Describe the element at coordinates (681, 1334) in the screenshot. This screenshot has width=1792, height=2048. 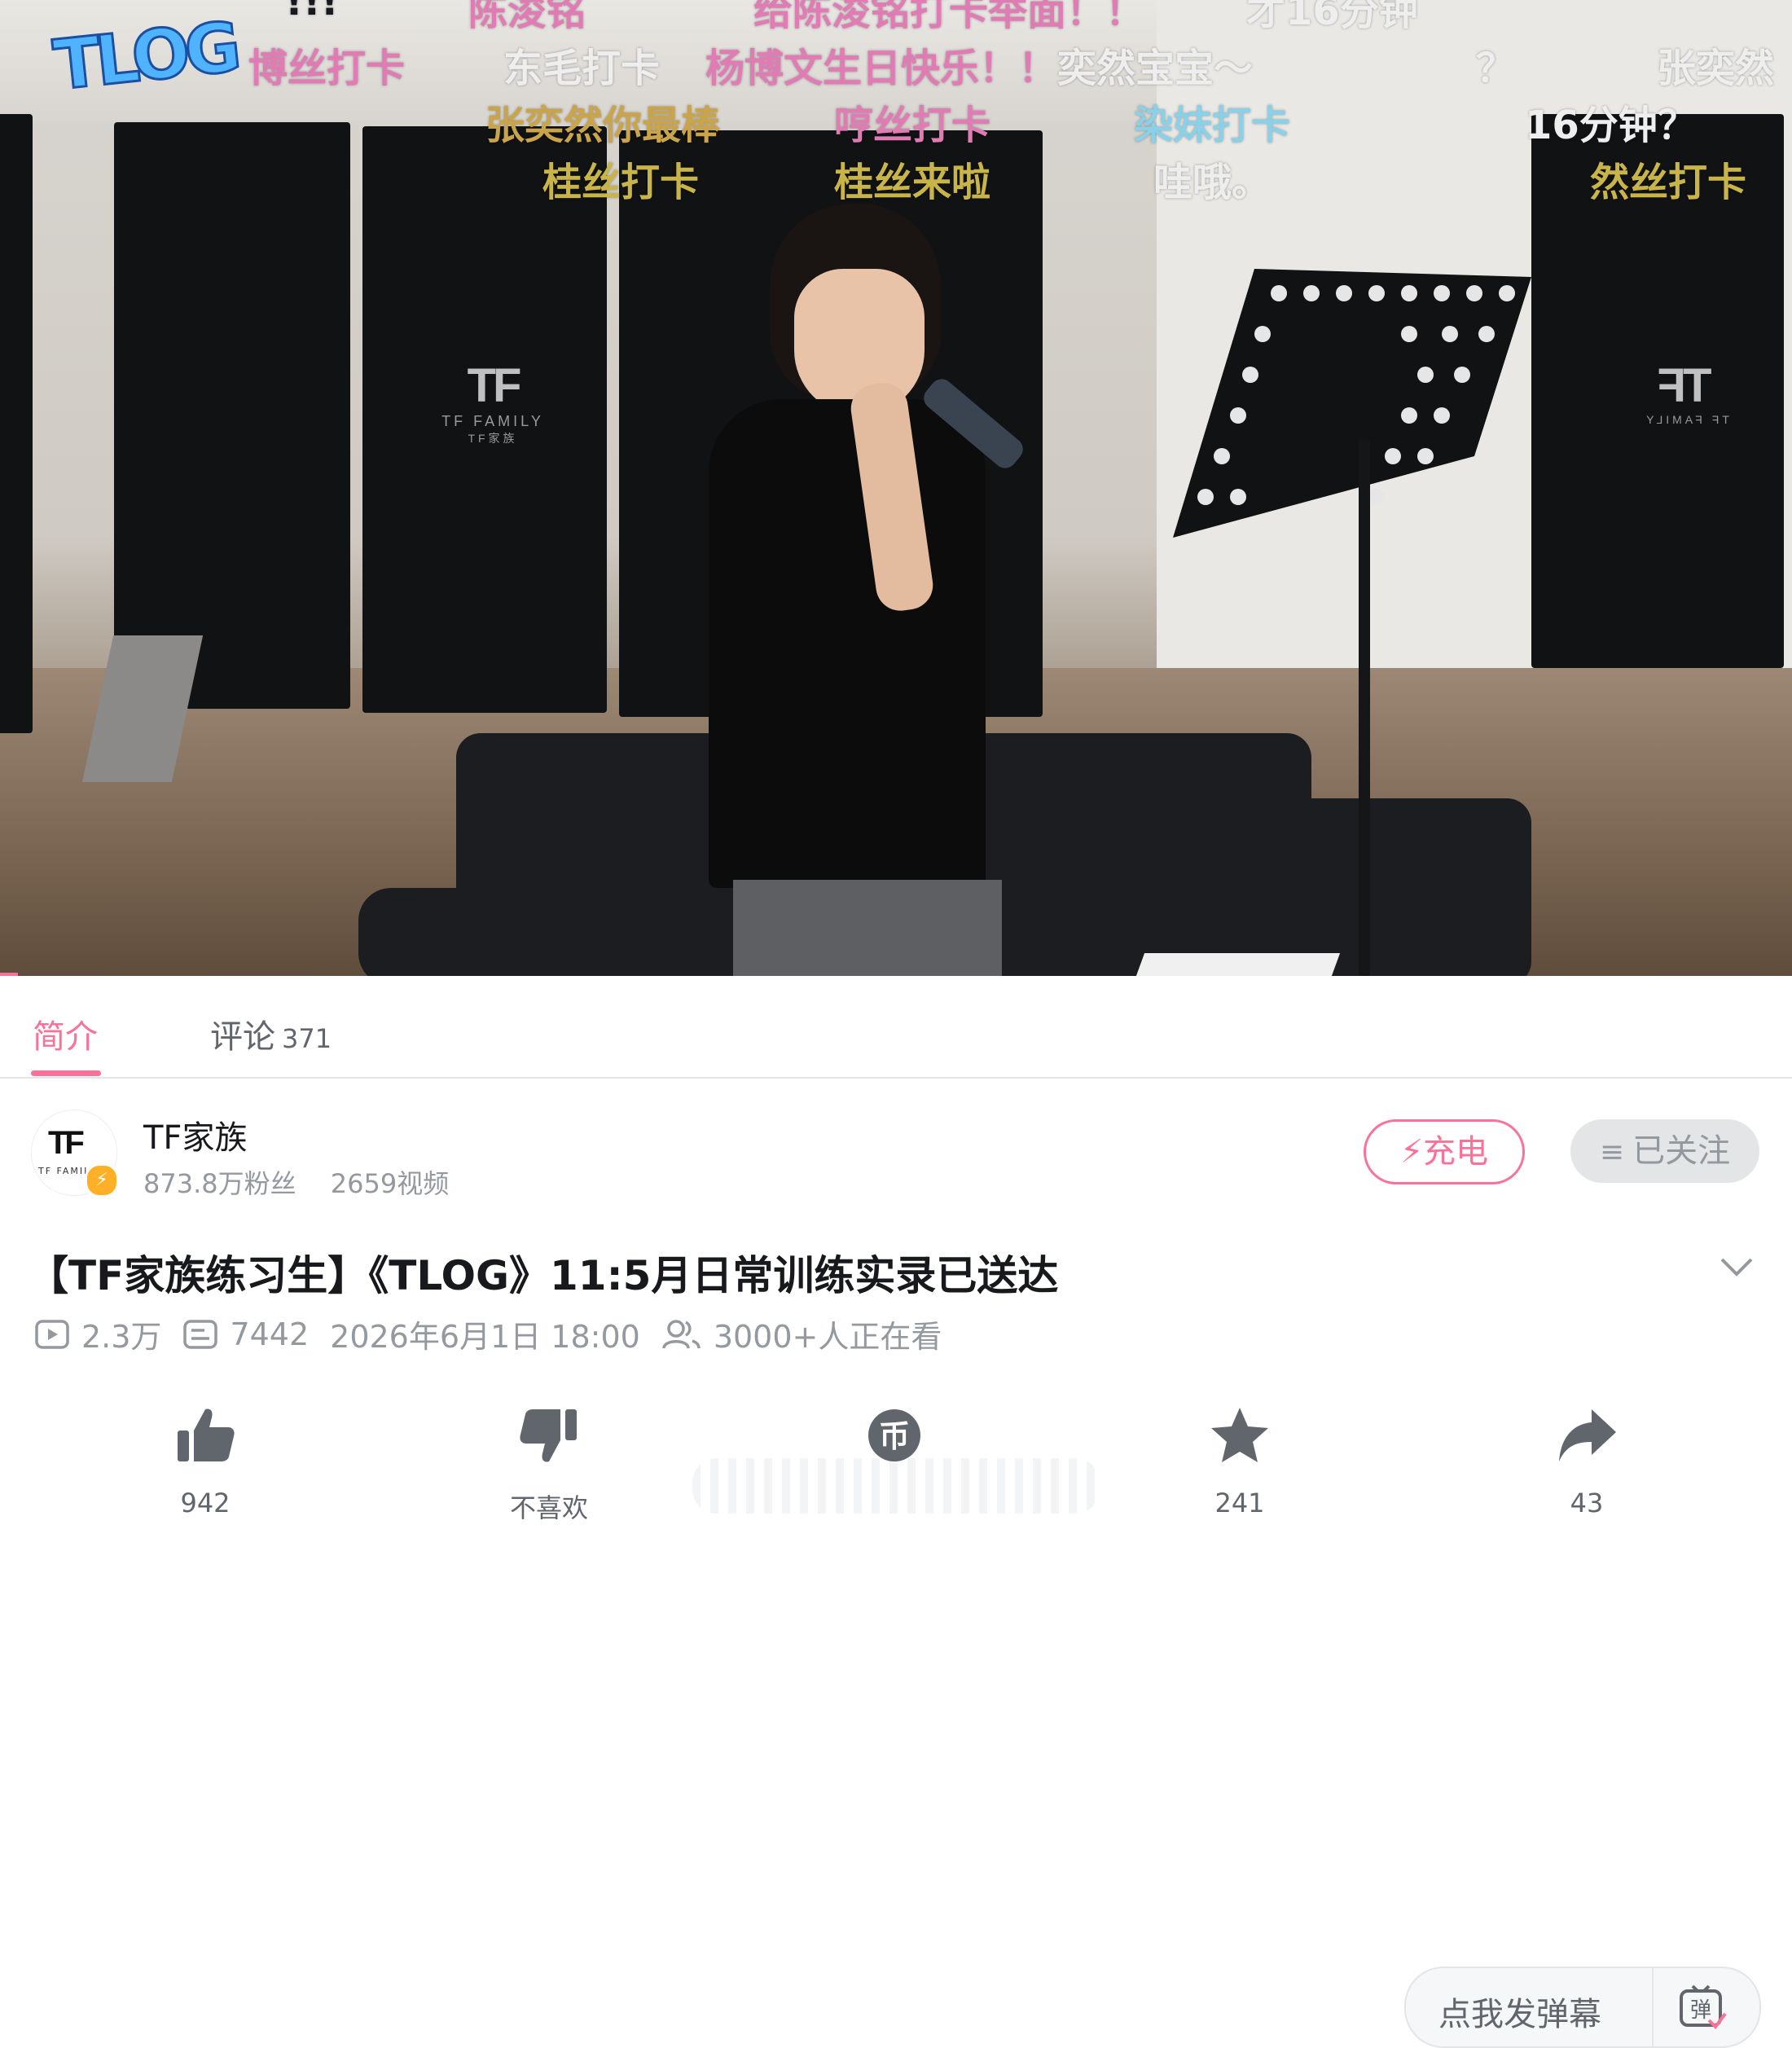
I see `watching-people-icon` at that location.